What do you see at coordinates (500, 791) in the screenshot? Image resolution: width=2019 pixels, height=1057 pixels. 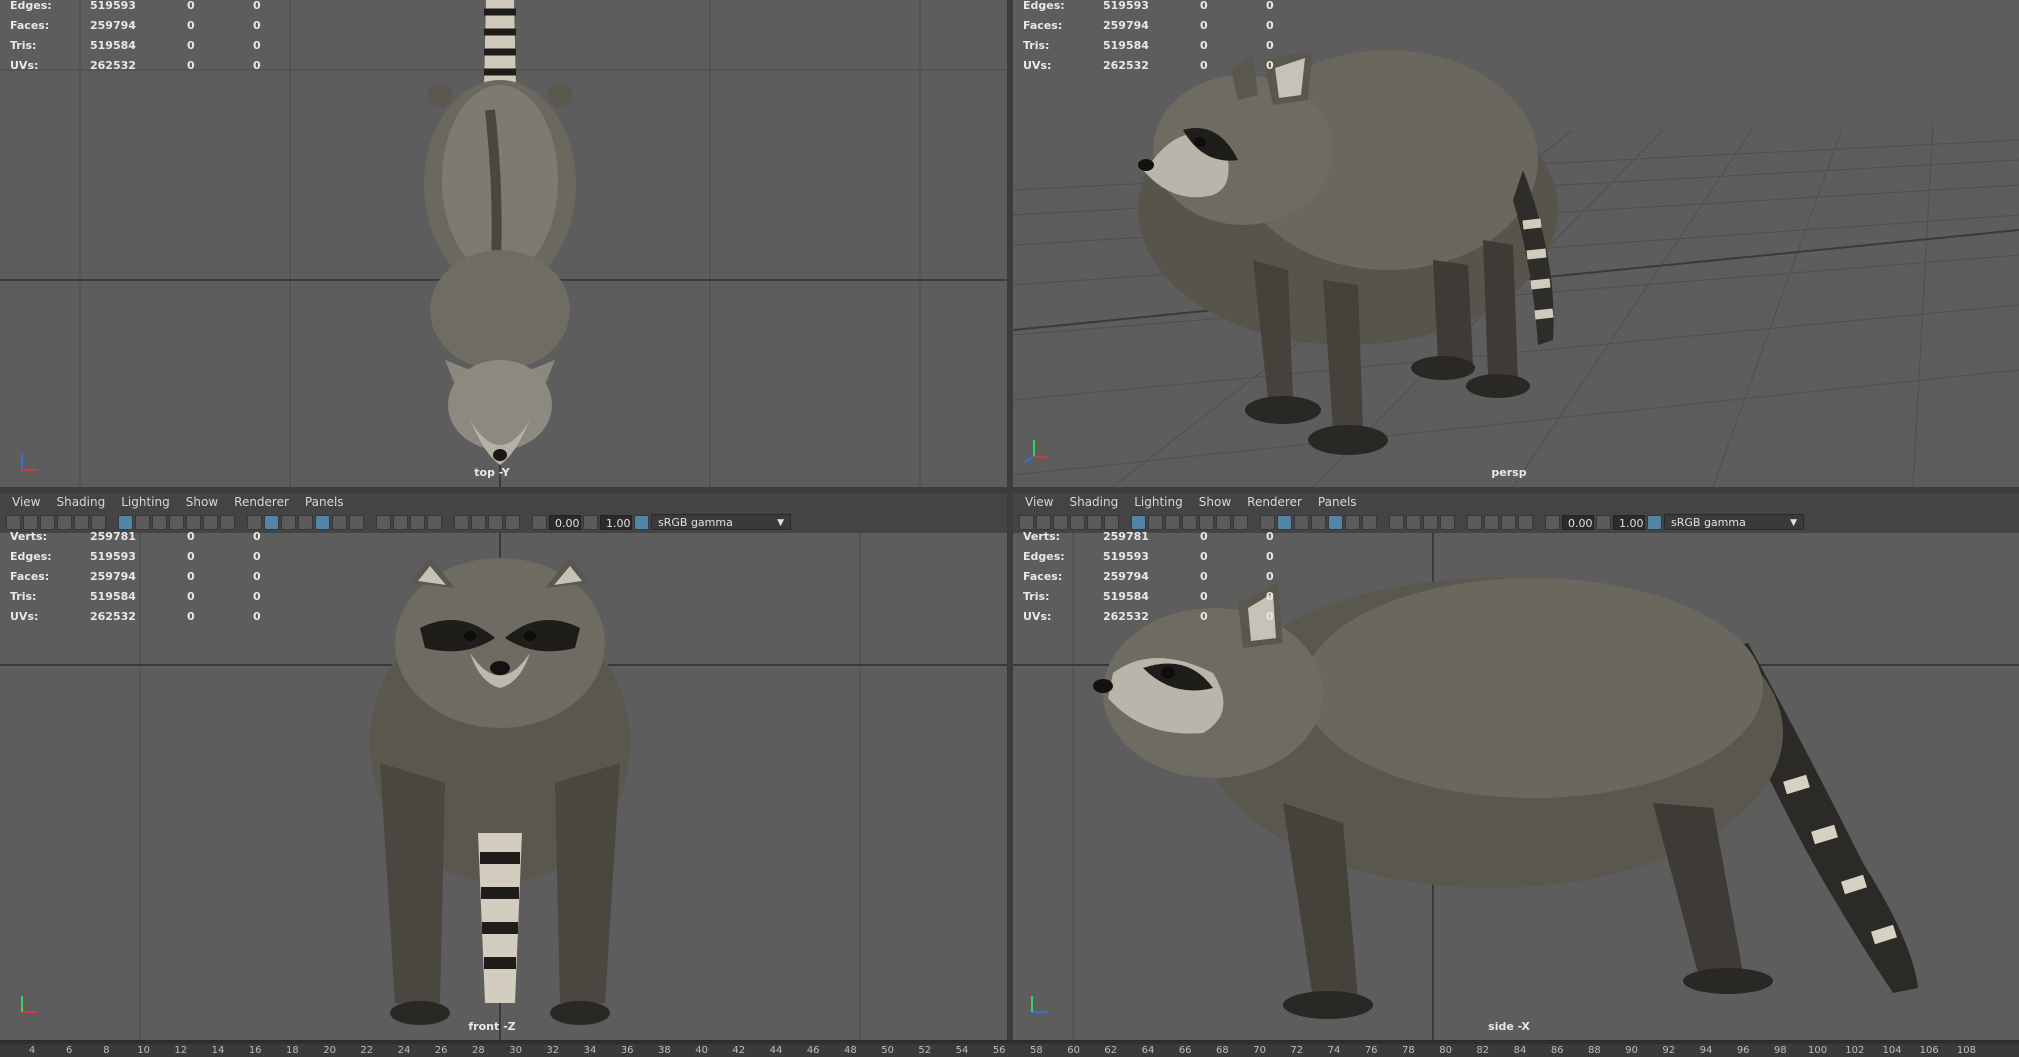 I see `raccoon-model-front` at bounding box center [500, 791].